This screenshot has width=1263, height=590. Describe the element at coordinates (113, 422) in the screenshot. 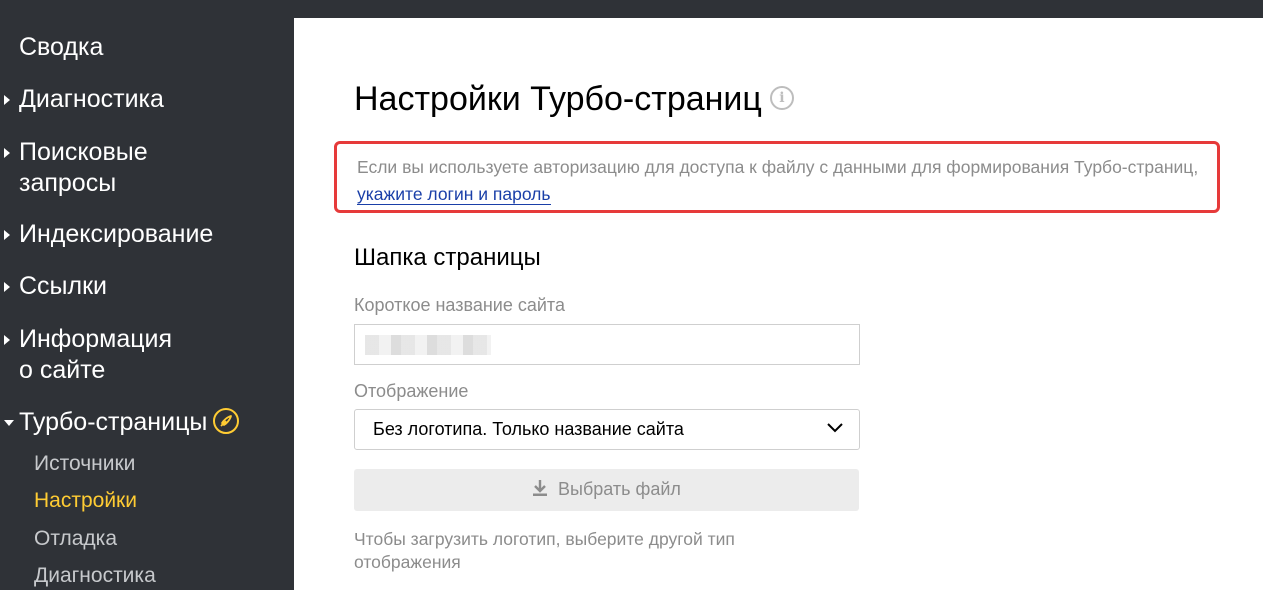

I see `sidebar-item-label: Турбо-страницы` at that location.